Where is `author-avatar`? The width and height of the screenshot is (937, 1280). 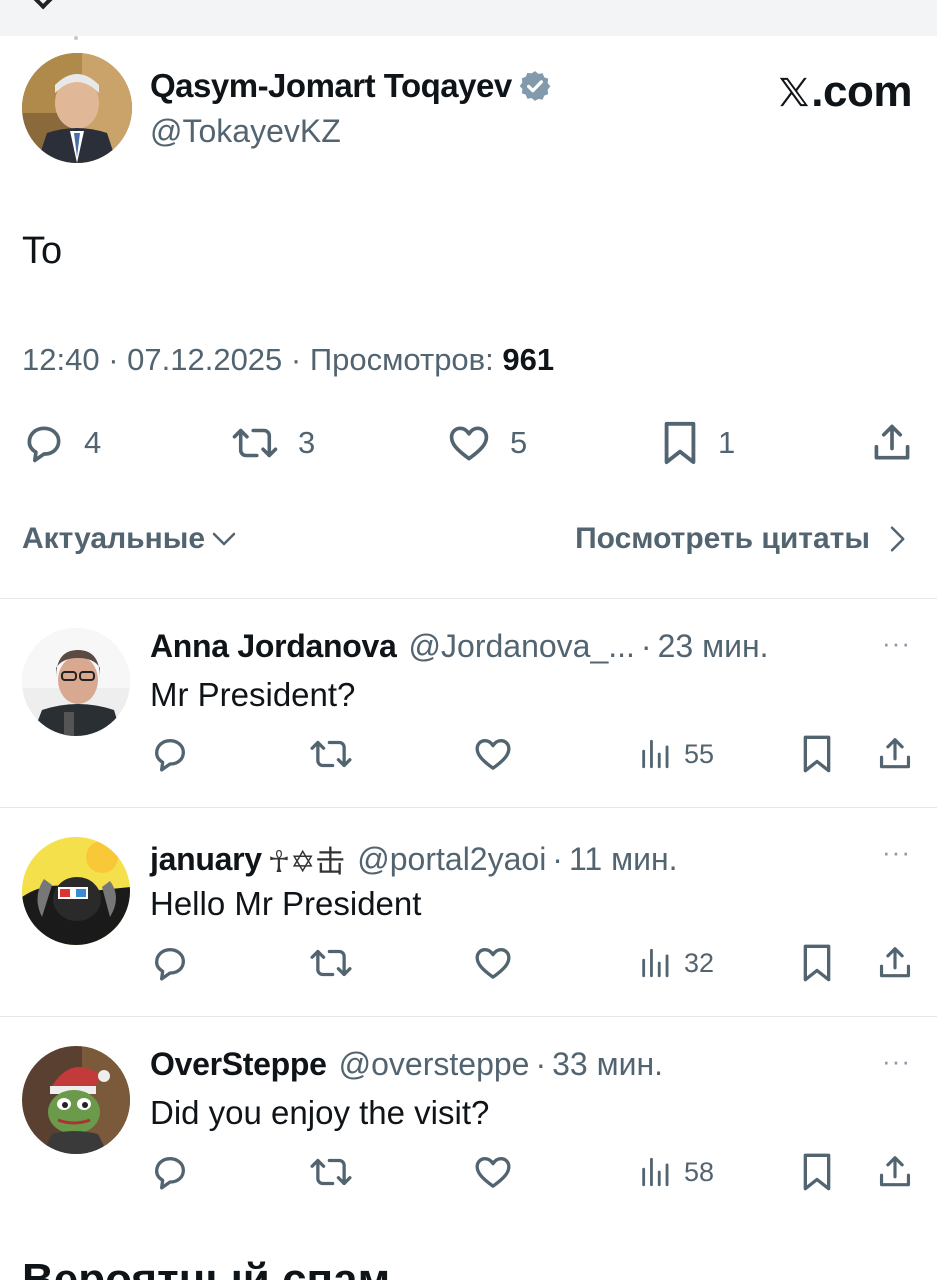 author-avatar is located at coordinates (77, 108).